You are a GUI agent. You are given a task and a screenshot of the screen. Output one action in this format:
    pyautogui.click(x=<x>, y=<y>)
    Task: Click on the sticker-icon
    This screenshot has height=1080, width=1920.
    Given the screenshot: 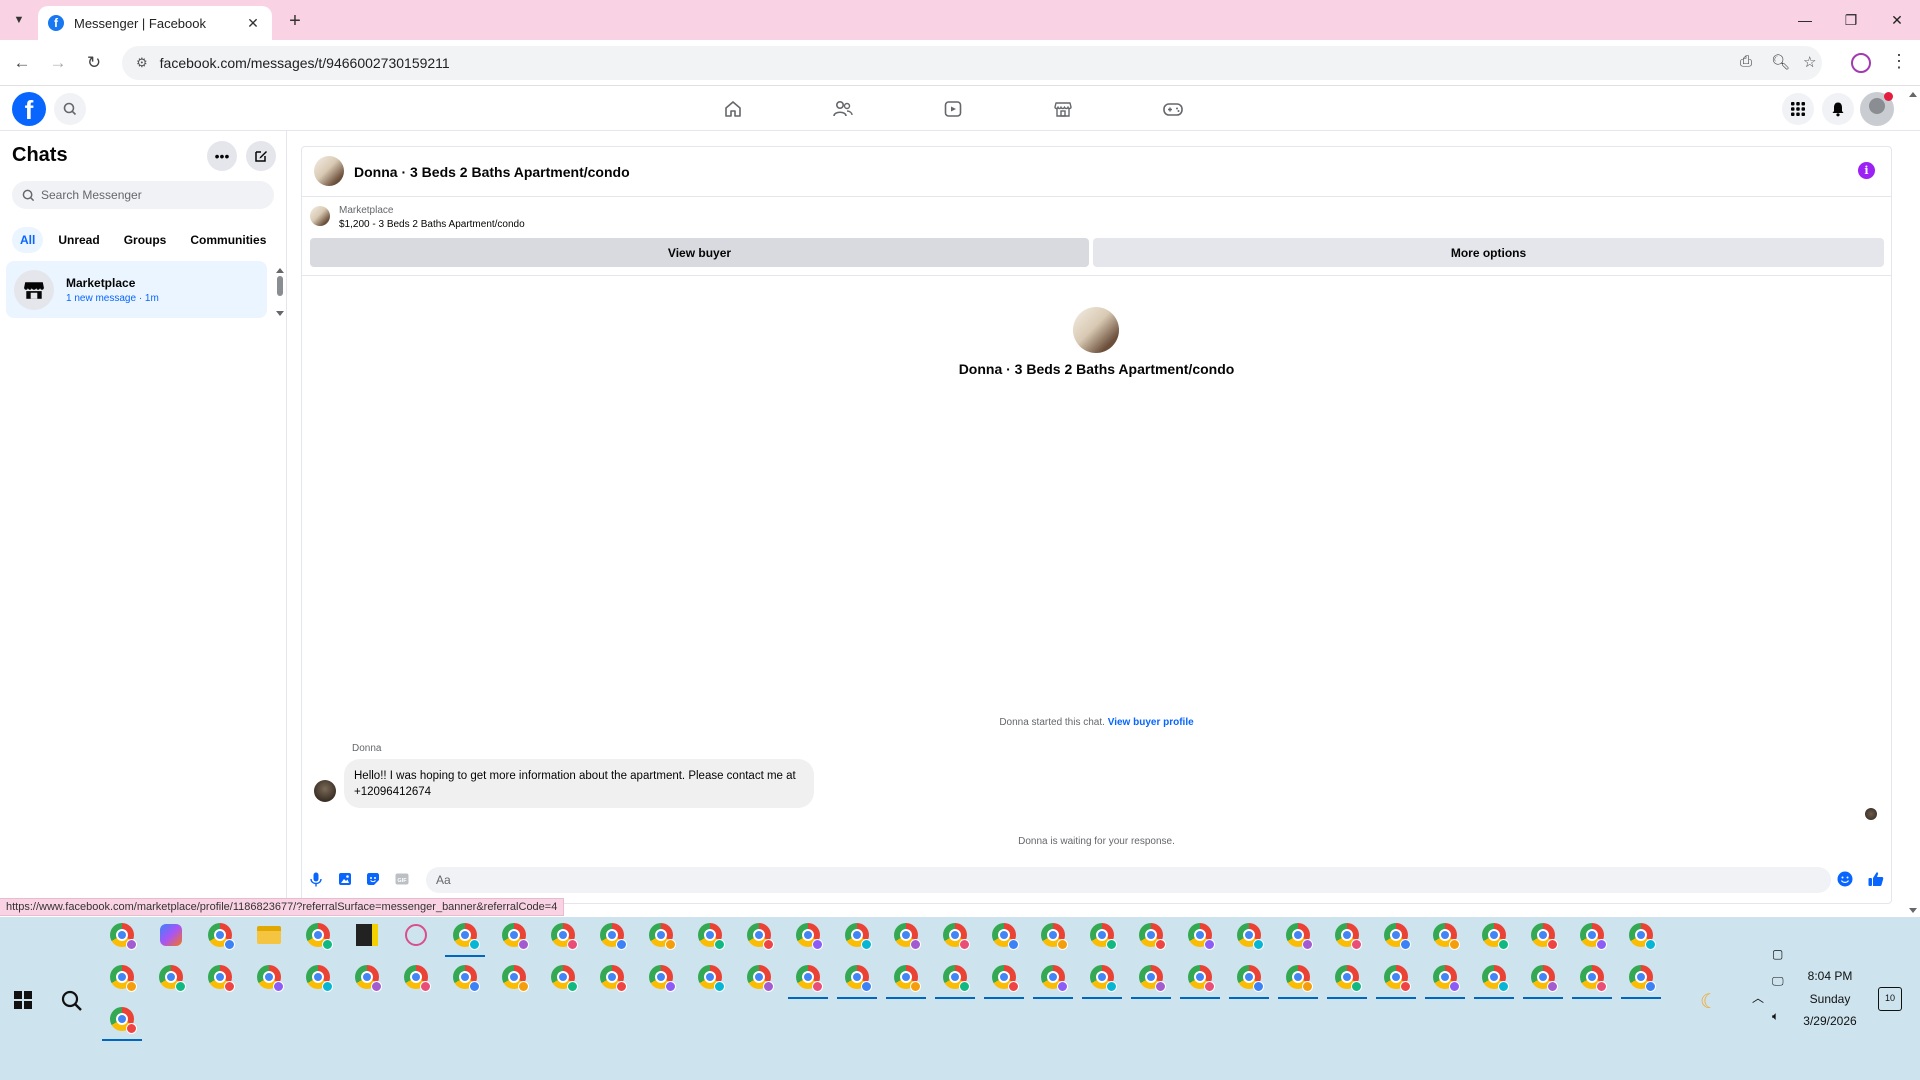 What is the action you would take?
    pyautogui.click(x=373, y=879)
    